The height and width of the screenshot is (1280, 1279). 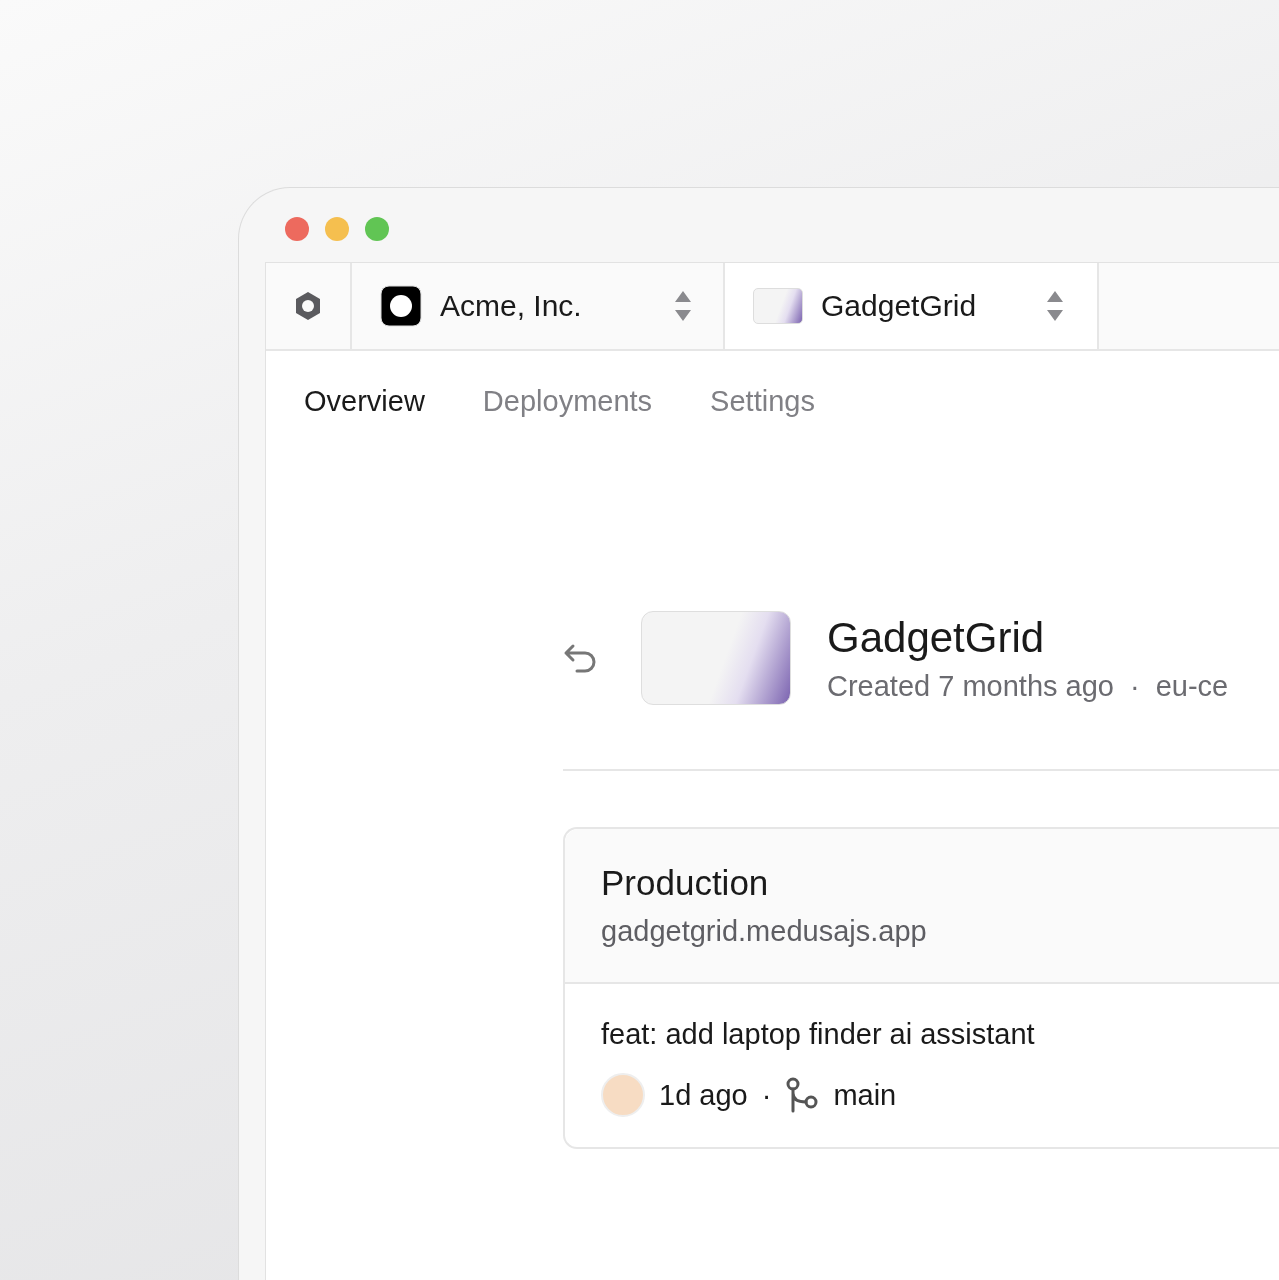 What do you see at coordinates (1192, 686) in the screenshot?
I see `region-text: eu-ce` at bounding box center [1192, 686].